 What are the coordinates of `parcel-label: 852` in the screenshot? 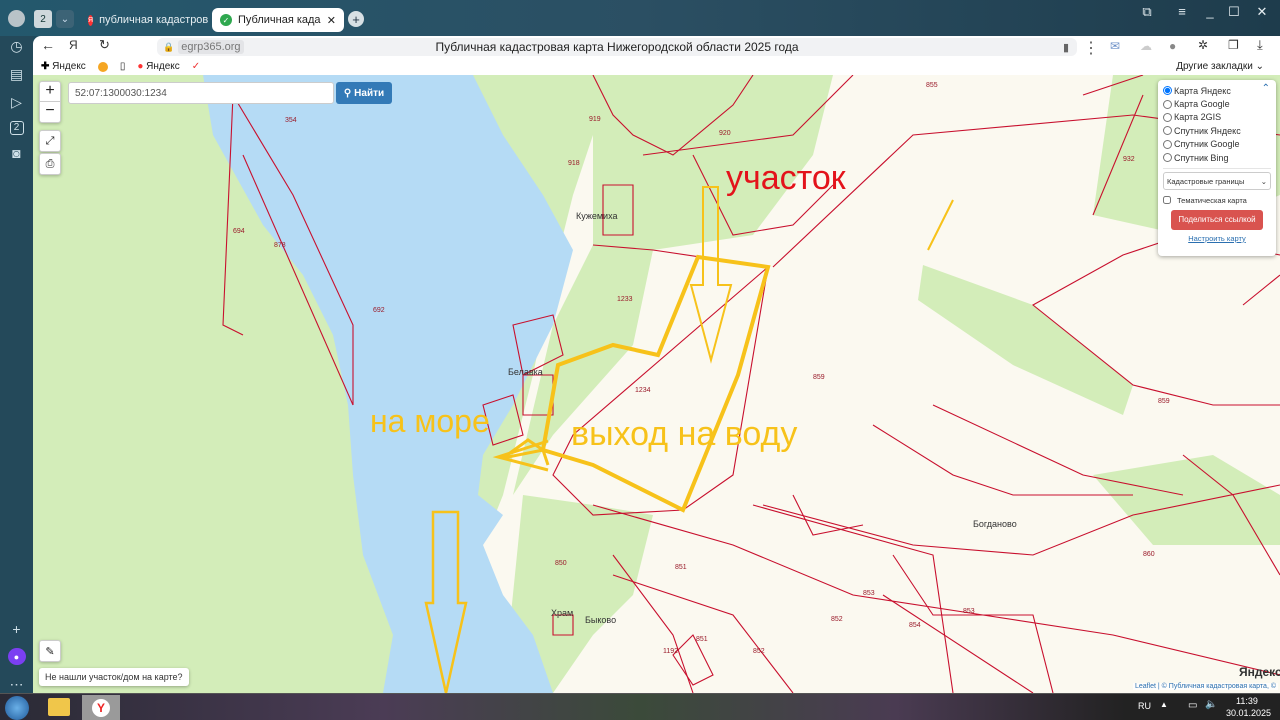 It's located at (759, 651).